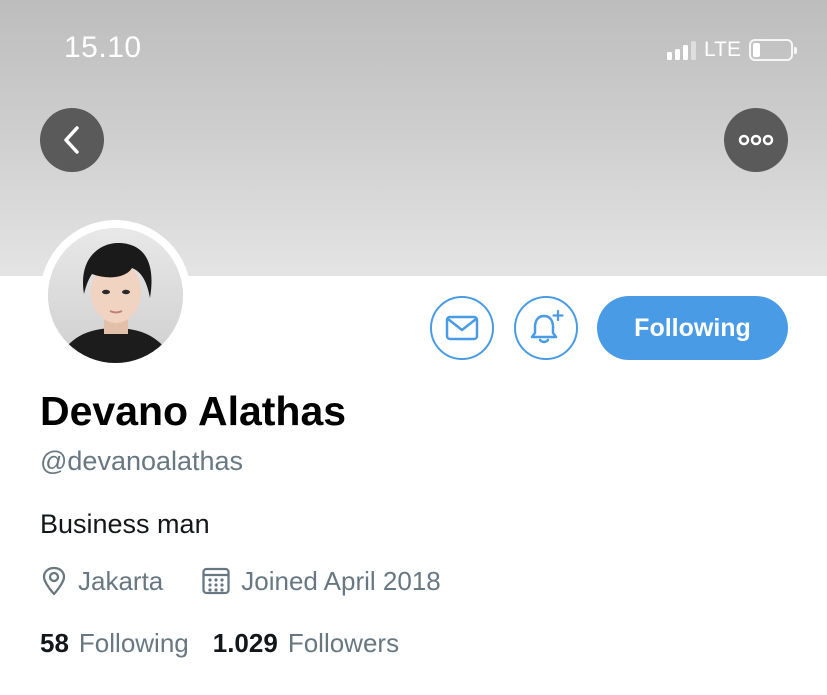 This screenshot has width=827, height=695. I want to click on chevron-left-icon, so click(71, 140).